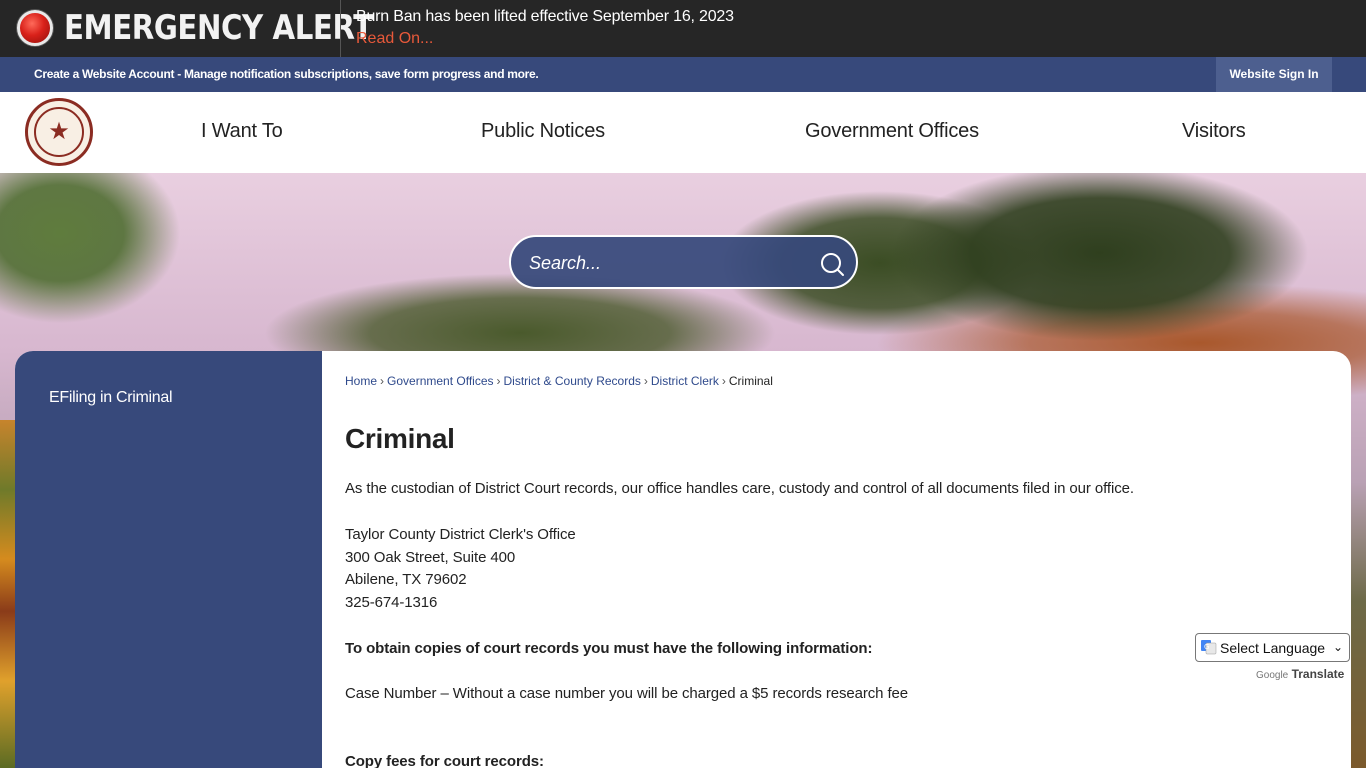 The height and width of the screenshot is (768, 1366). I want to click on translate-text: Translate, so click(1318, 674).